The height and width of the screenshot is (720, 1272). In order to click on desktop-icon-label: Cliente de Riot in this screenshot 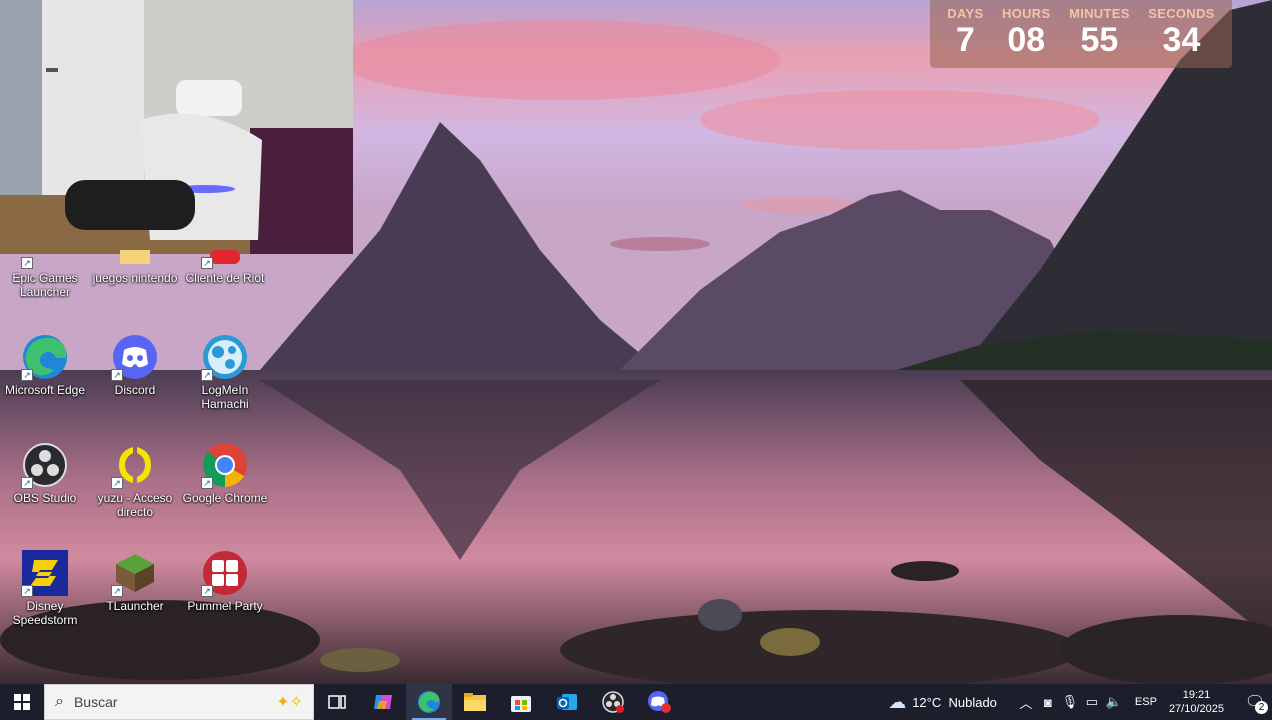, I will do `click(225, 278)`.